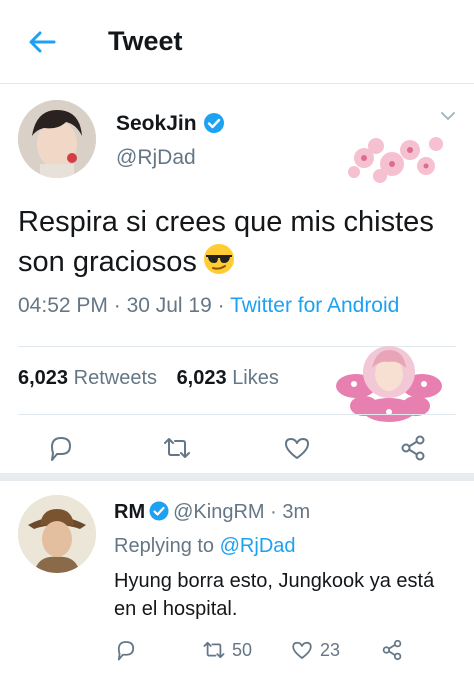 The width and height of the screenshot is (474, 683). I want to click on flower-photo-sticker, so click(389, 384).